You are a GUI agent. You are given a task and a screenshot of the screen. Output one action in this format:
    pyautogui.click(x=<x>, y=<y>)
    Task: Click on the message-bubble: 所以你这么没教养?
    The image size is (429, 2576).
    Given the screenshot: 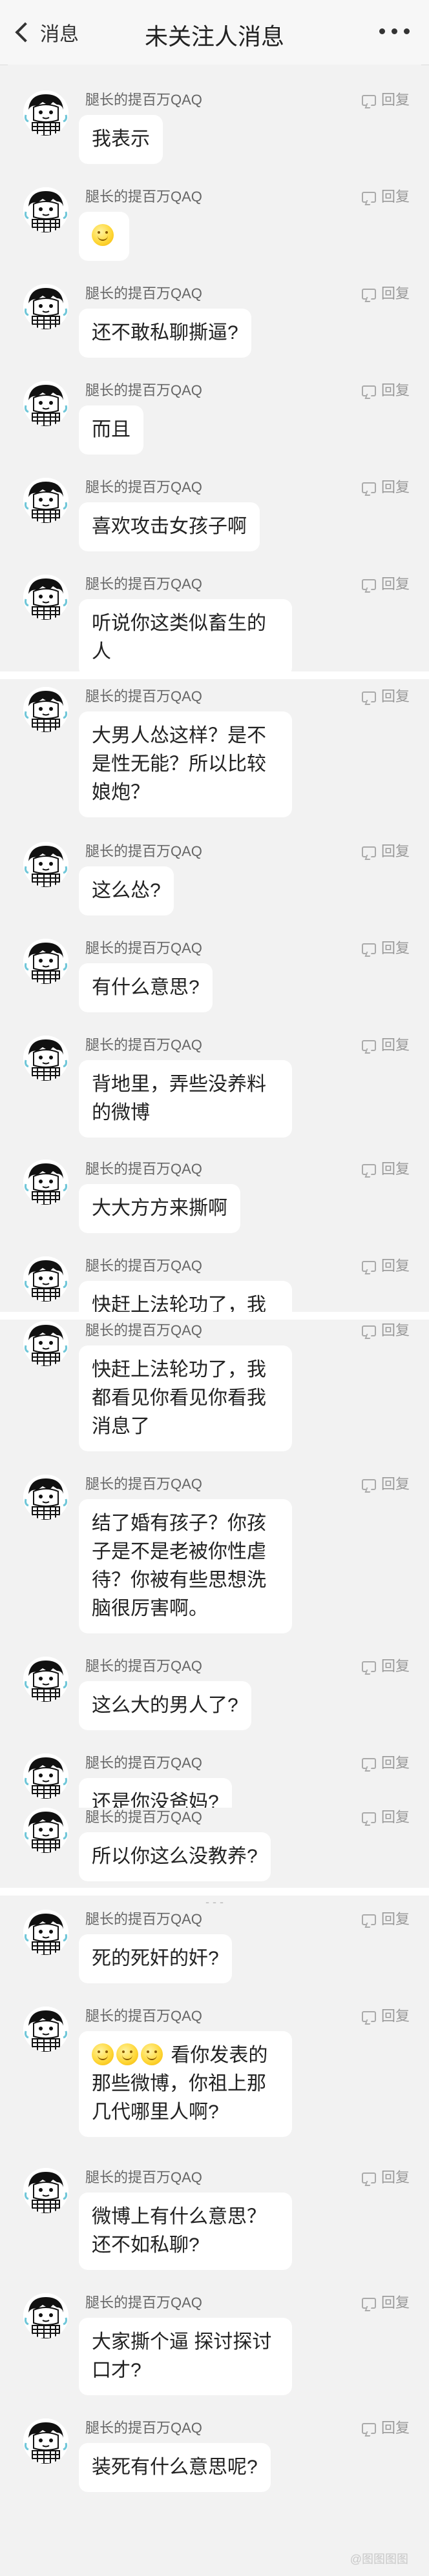 What is the action you would take?
    pyautogui.click(x=175, y=1857)
    